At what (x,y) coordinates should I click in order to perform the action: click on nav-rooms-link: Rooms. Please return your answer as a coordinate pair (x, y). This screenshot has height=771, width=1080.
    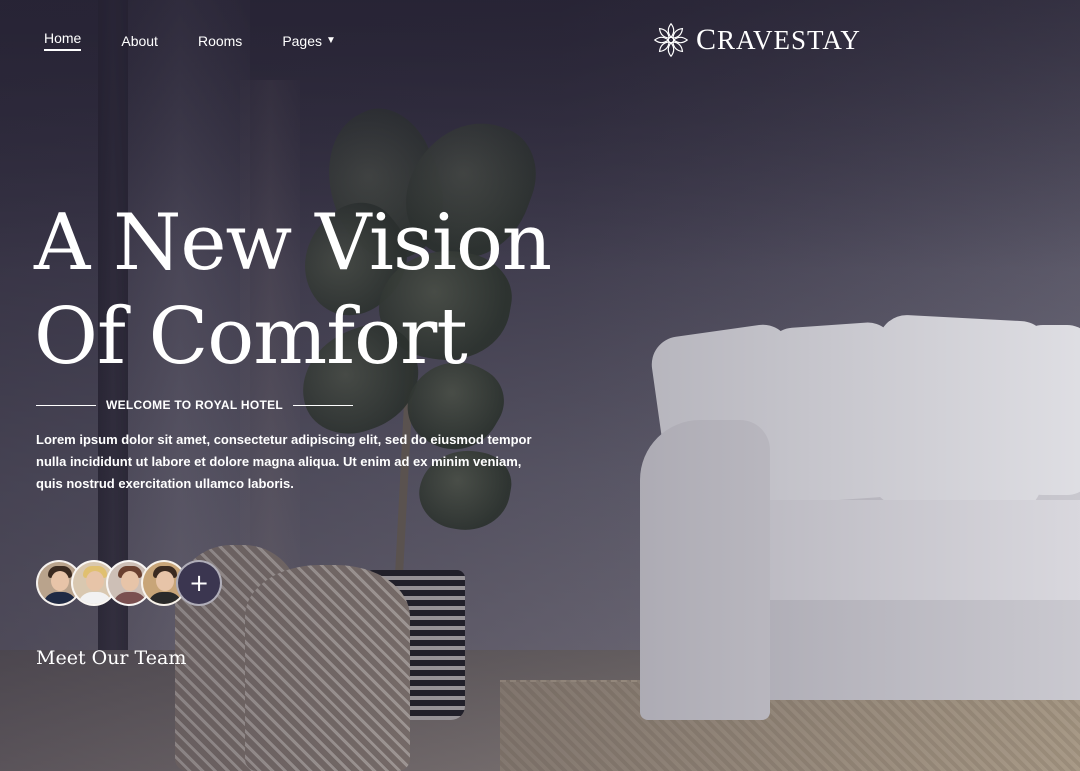
    Looking at the image, I should click on (220, 41).